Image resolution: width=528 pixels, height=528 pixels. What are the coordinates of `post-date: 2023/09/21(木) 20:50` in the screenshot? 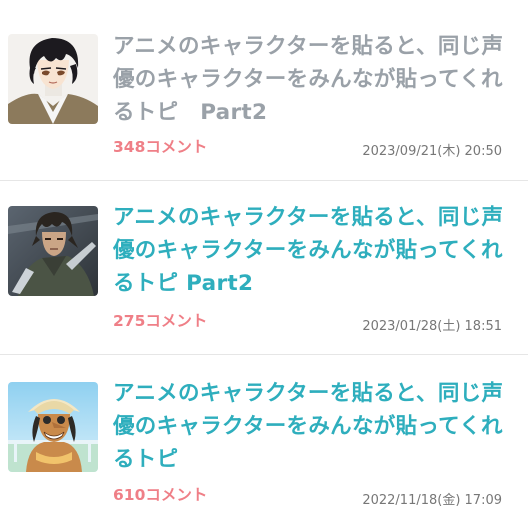 It's located at (432, 151).